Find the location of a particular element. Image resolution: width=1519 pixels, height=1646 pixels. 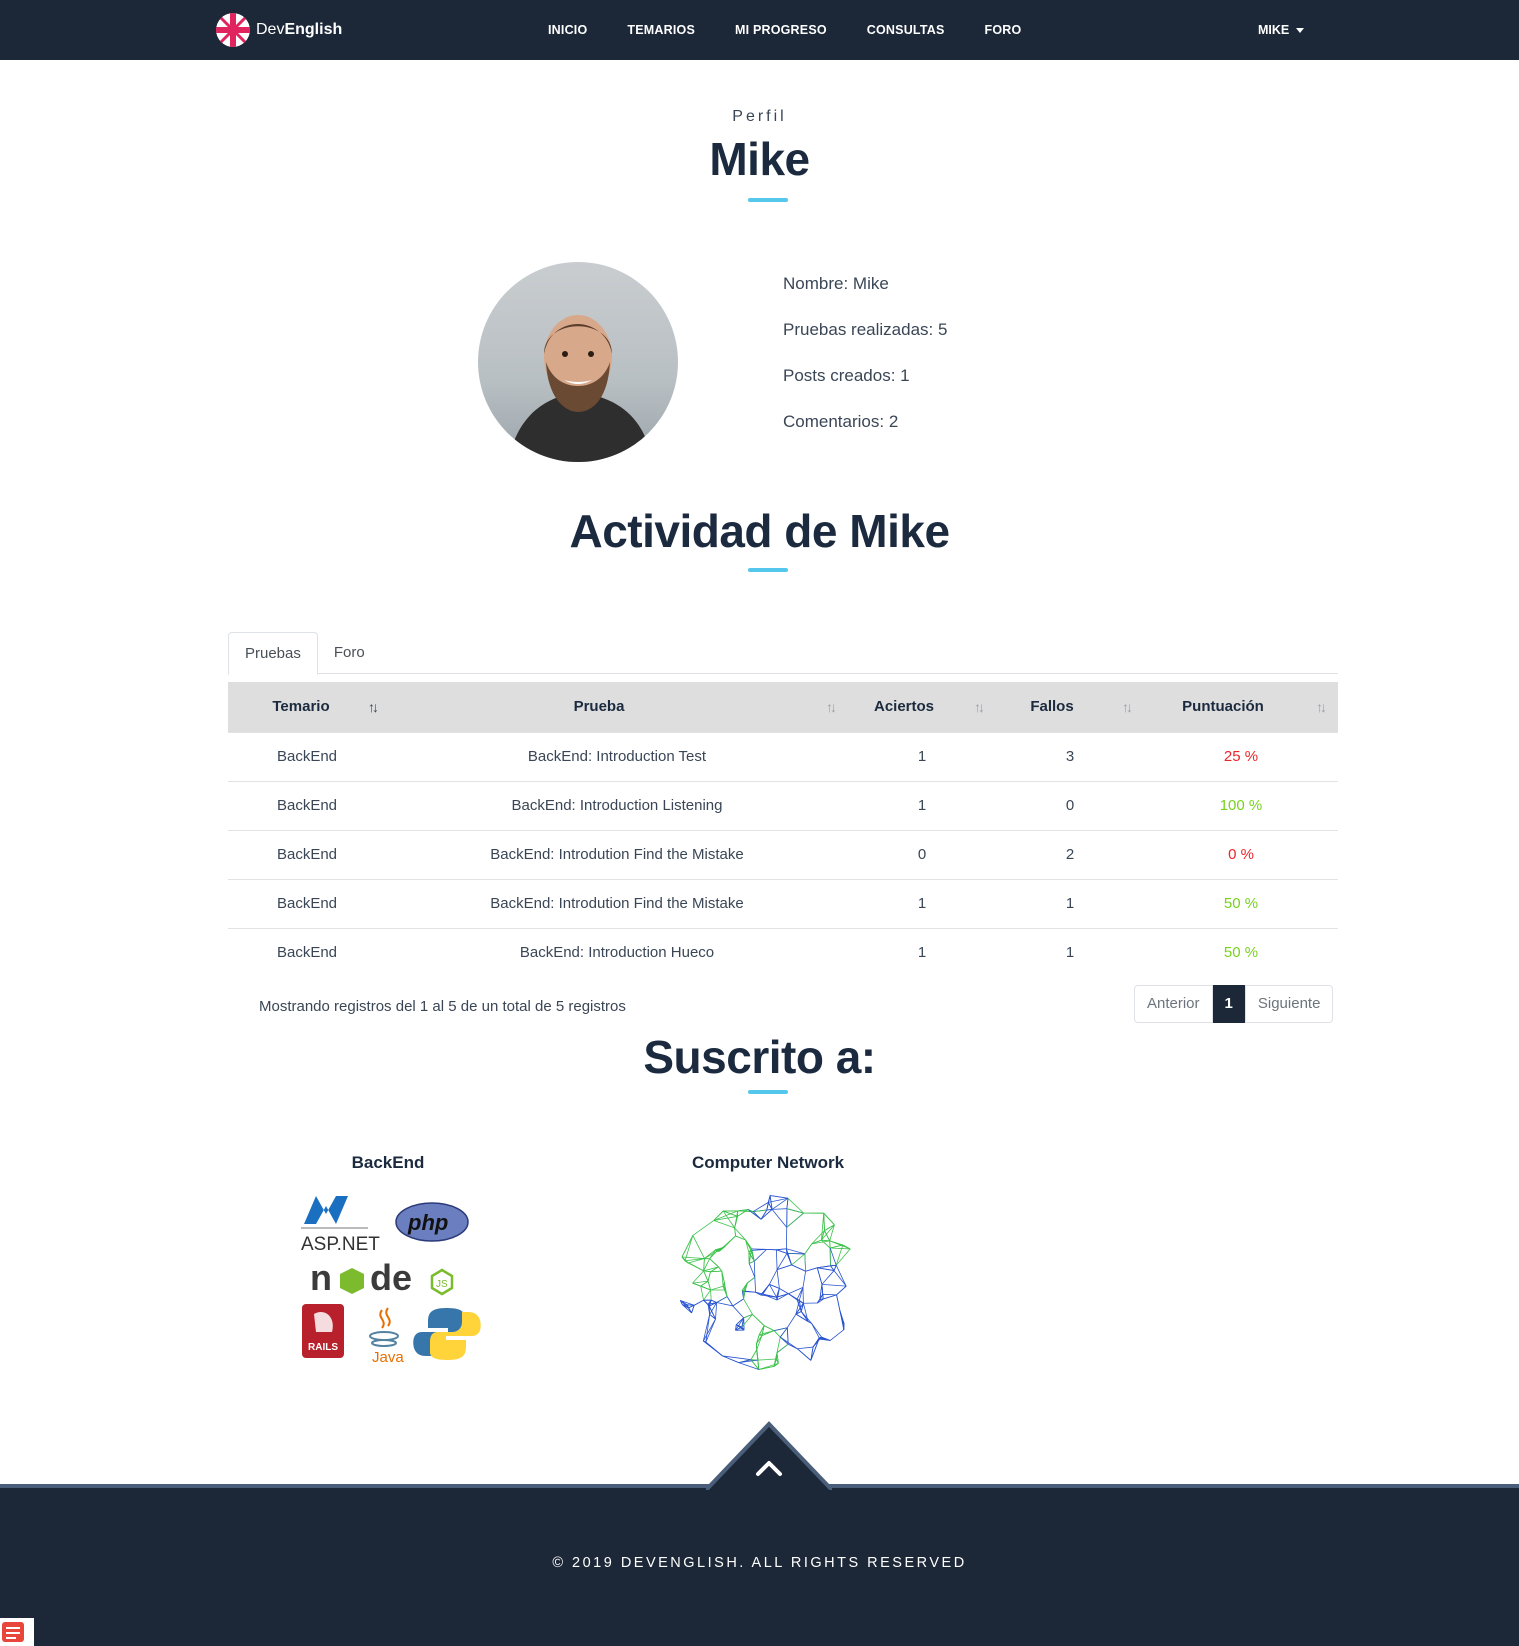

svg-text: ASP.NET is located at coordinates (340, 1244).